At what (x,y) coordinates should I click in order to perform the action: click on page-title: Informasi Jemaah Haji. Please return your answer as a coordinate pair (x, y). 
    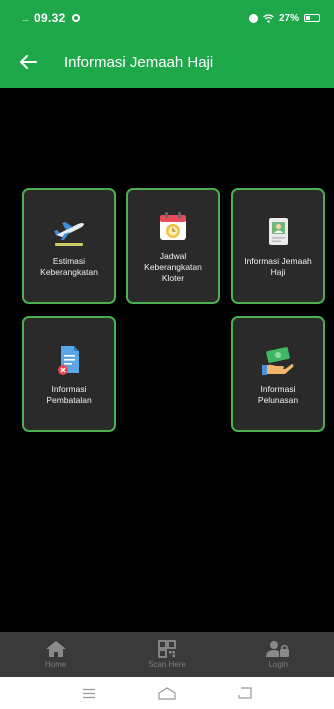
    Looking at the image, I should click on (139, 62).